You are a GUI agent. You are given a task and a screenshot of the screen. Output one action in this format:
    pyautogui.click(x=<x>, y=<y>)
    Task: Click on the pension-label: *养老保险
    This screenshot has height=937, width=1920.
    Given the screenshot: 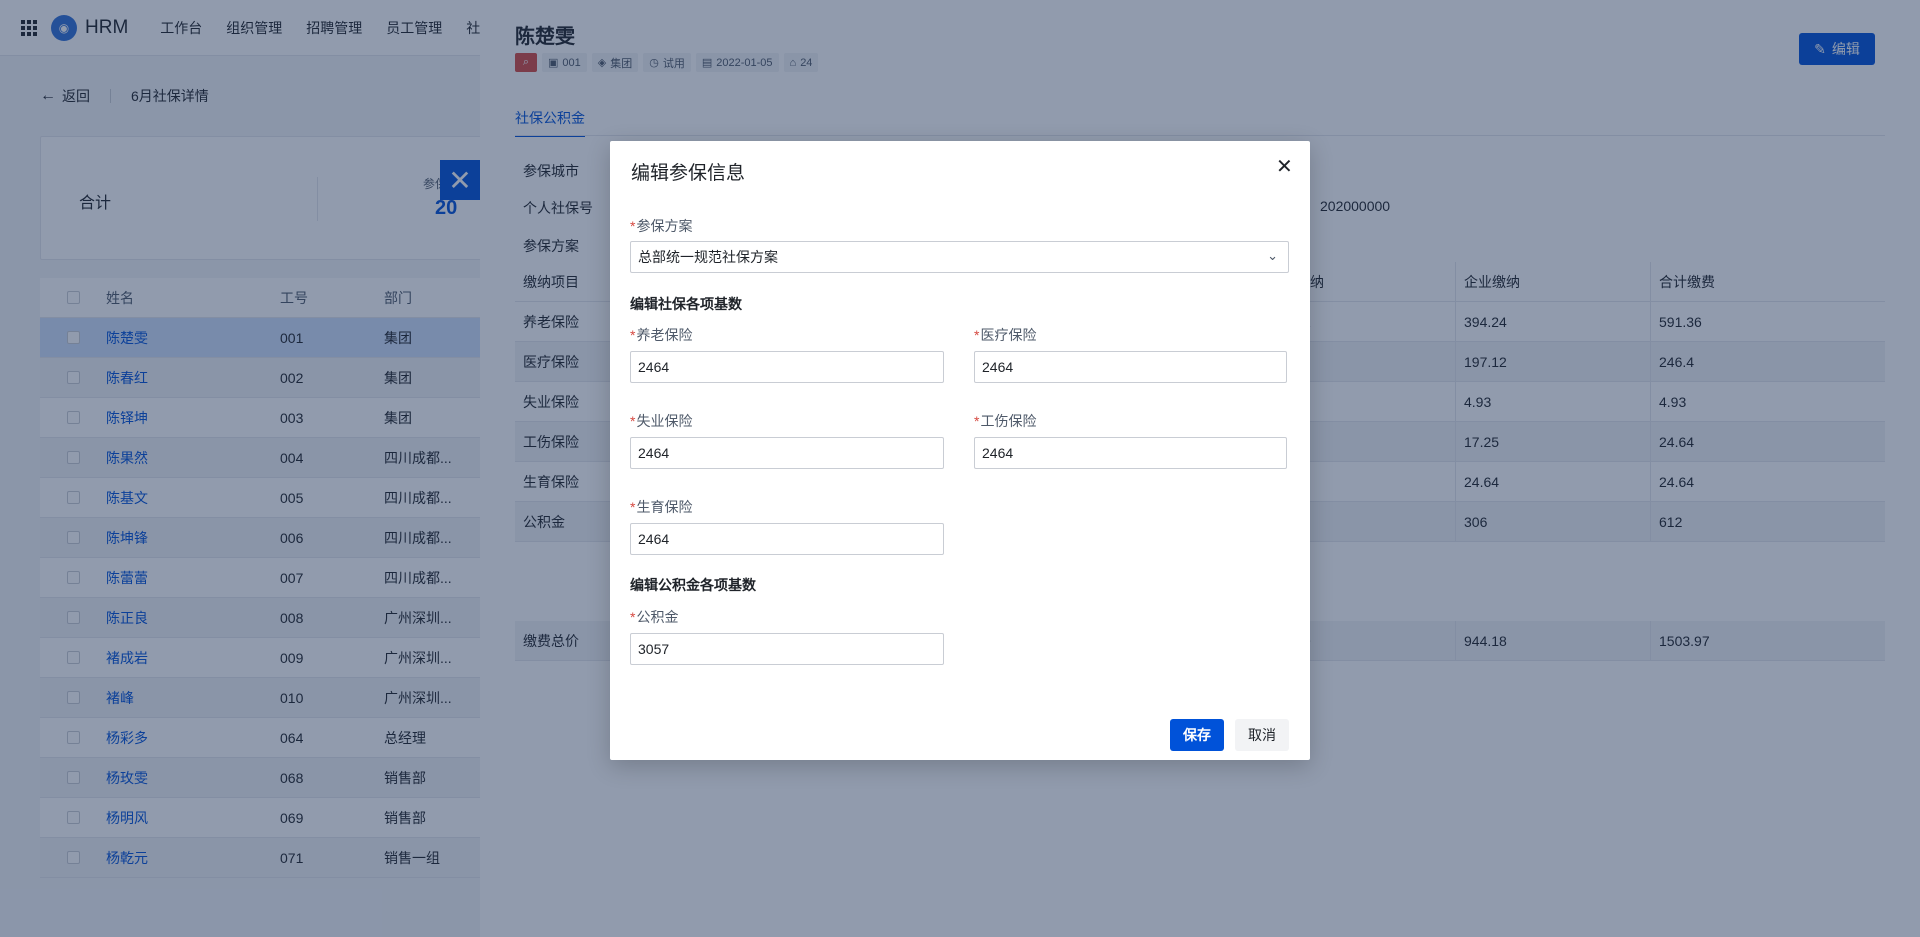 What is the action you would take?
    pyautogui.click(x=661, y=335)
    